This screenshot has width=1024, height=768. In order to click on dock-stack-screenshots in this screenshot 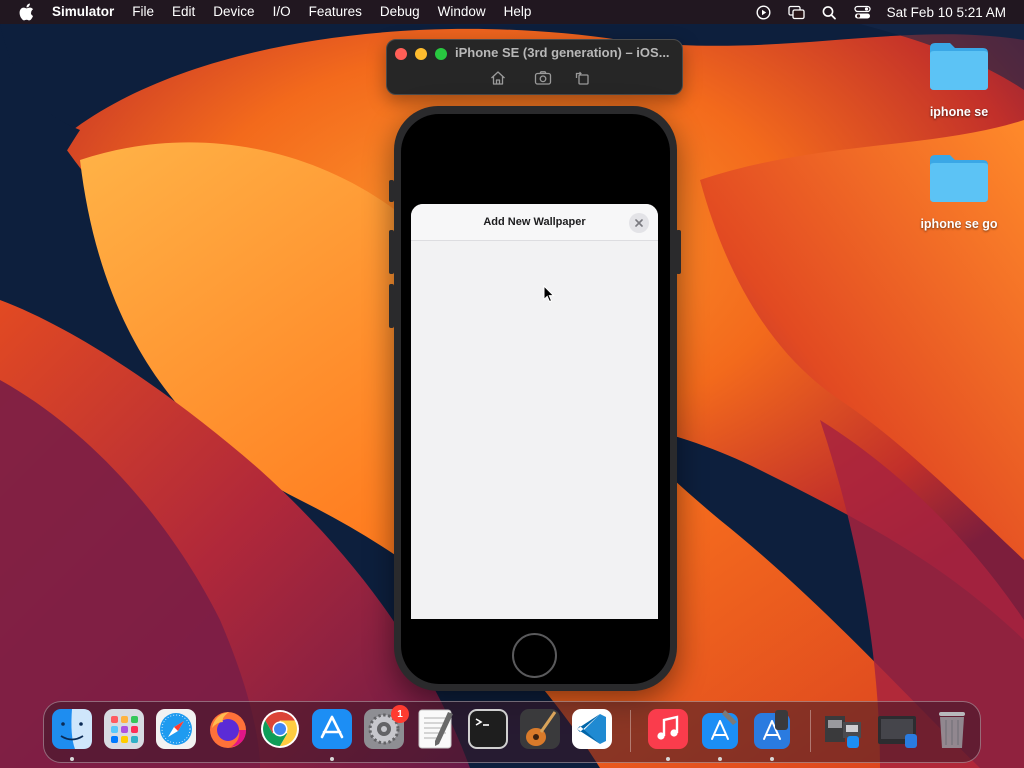, I will do `click(898, 729)`.